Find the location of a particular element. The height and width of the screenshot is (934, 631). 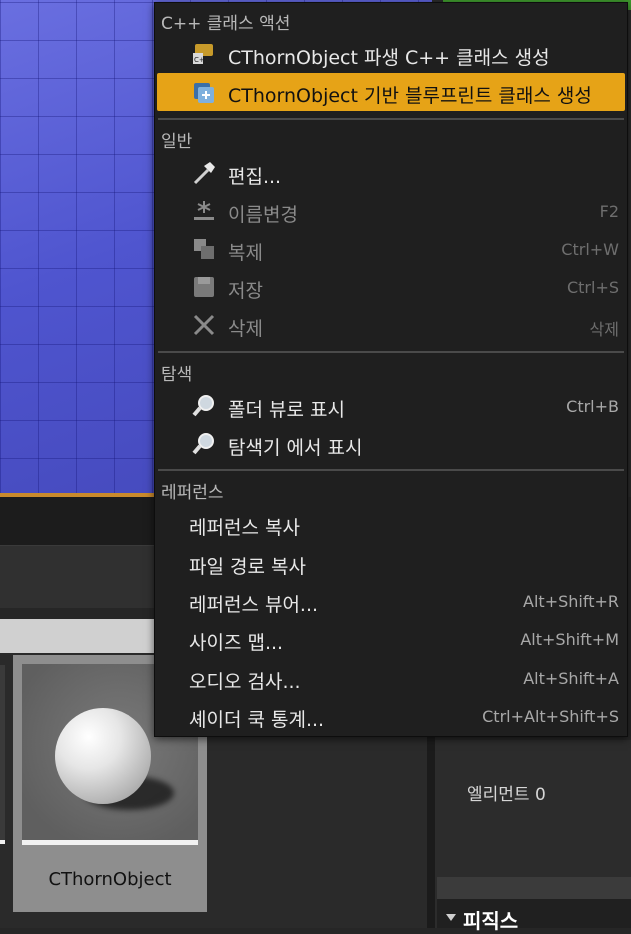

element-count-label: 엘리먼트 0 is located at coordinates (506, 795).